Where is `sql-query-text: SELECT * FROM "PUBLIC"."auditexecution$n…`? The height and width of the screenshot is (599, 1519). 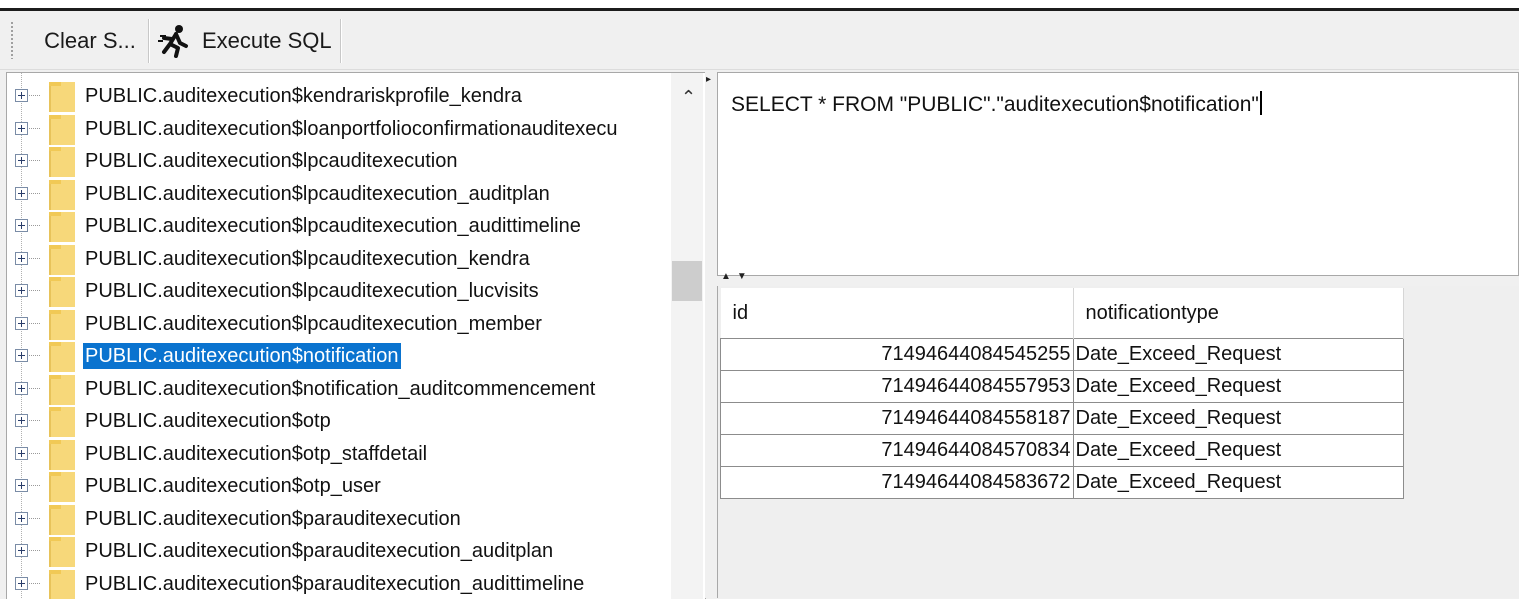
sql-query-text: SELECT * FROM "PUBLIC"."auditexecution$n… is located at coordinates (995, 104).